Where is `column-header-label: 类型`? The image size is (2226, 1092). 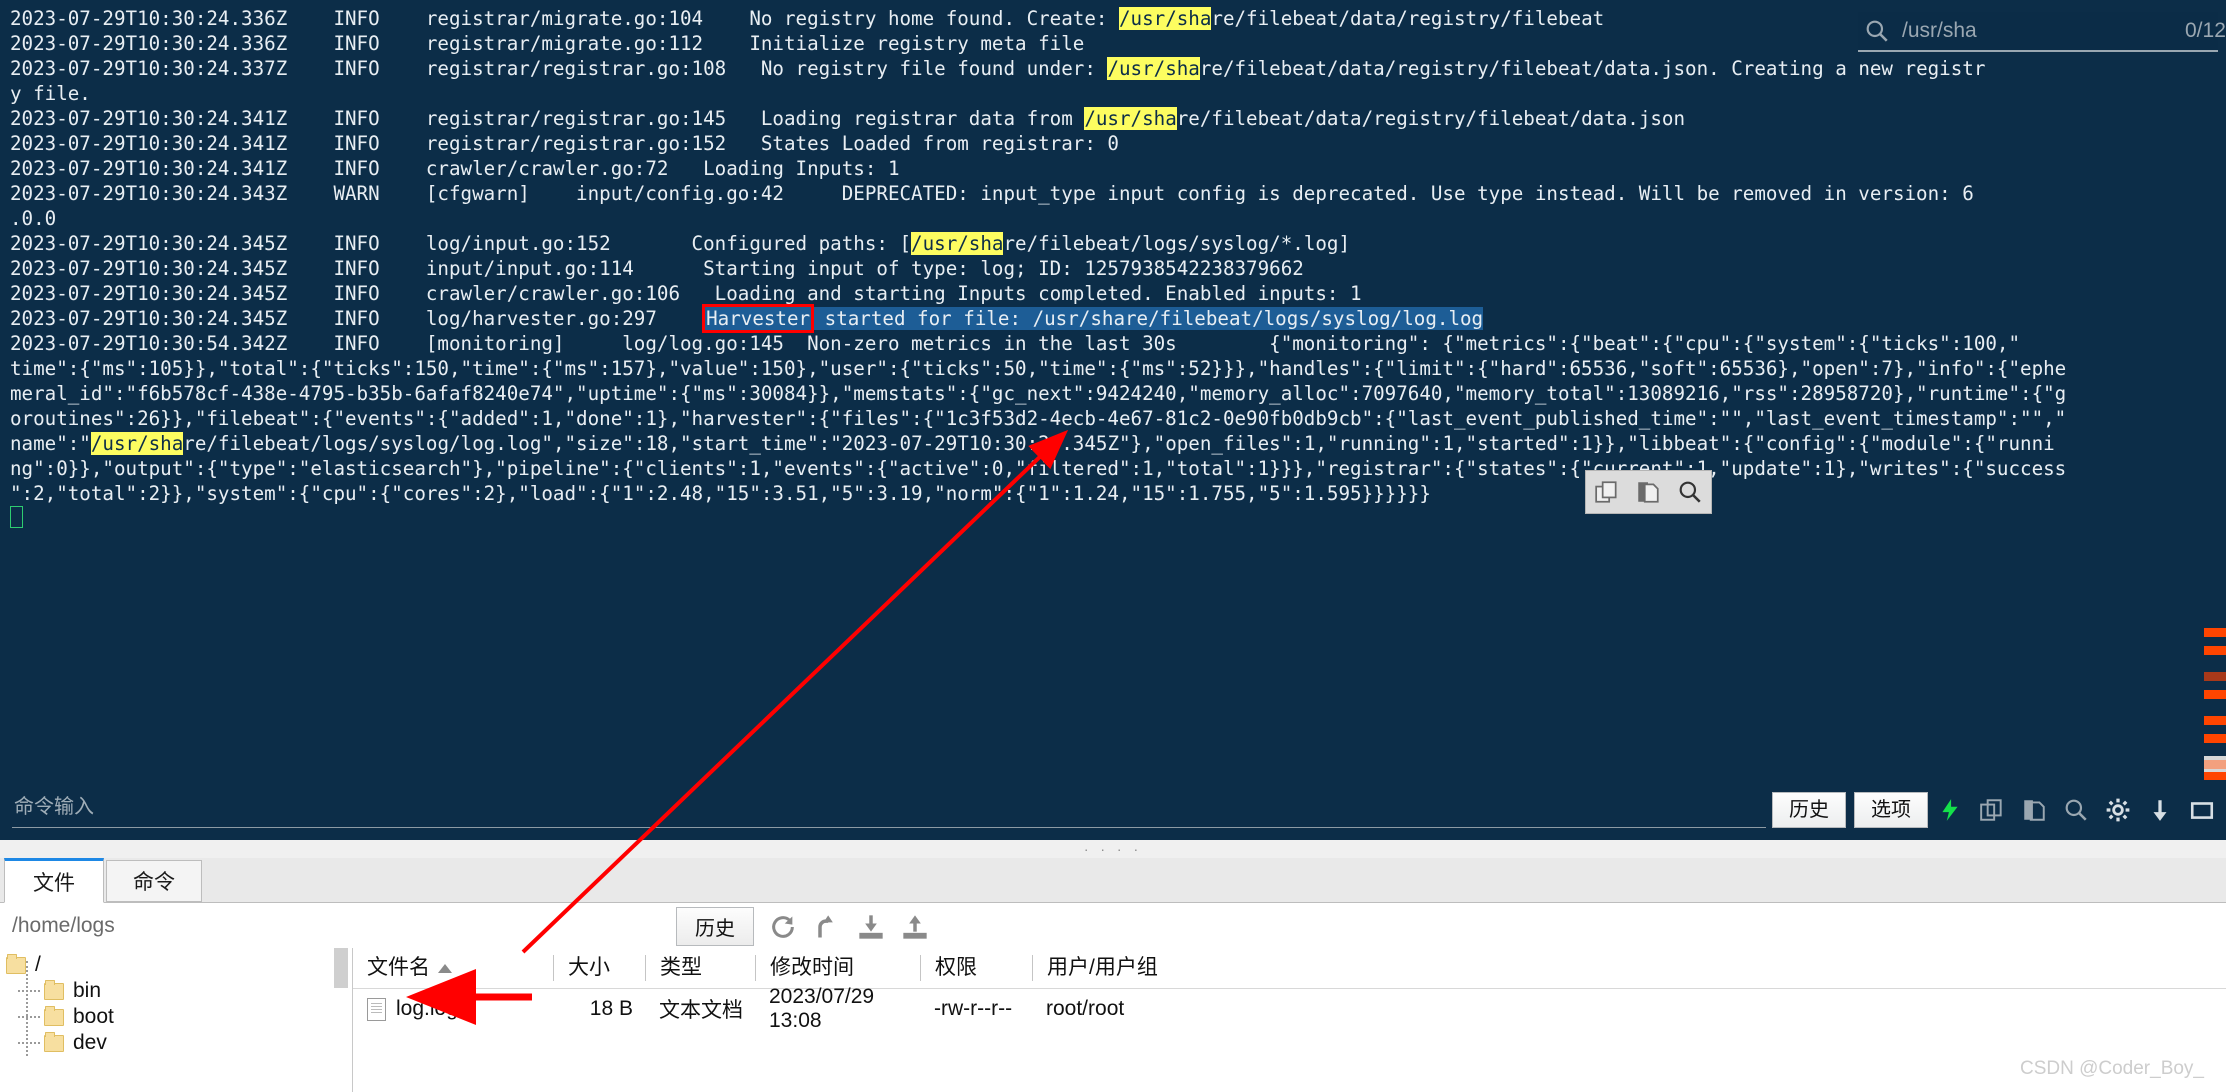 column-header-label: 类型 is located at coordinates (681, 967).